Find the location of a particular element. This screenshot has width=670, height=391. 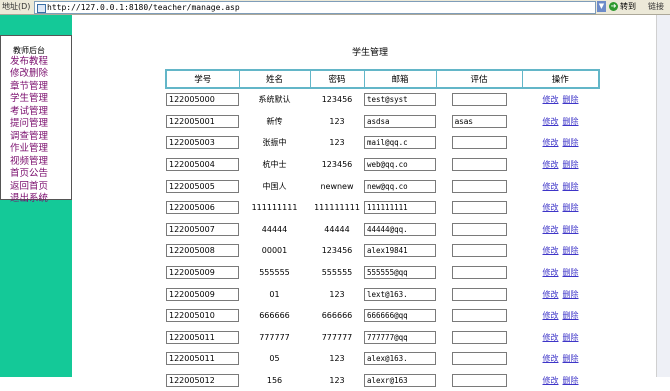

student-id-input: 122005007 is located at coordinates (202, 229).